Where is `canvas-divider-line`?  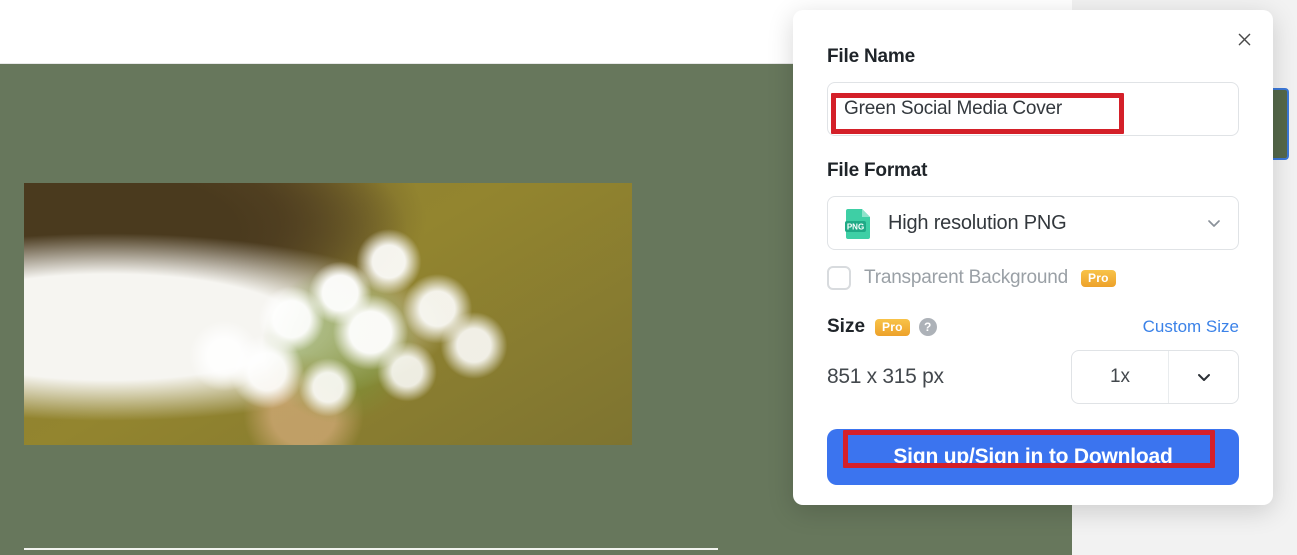 canvas-divider-line is located at coordinates (371, 549).